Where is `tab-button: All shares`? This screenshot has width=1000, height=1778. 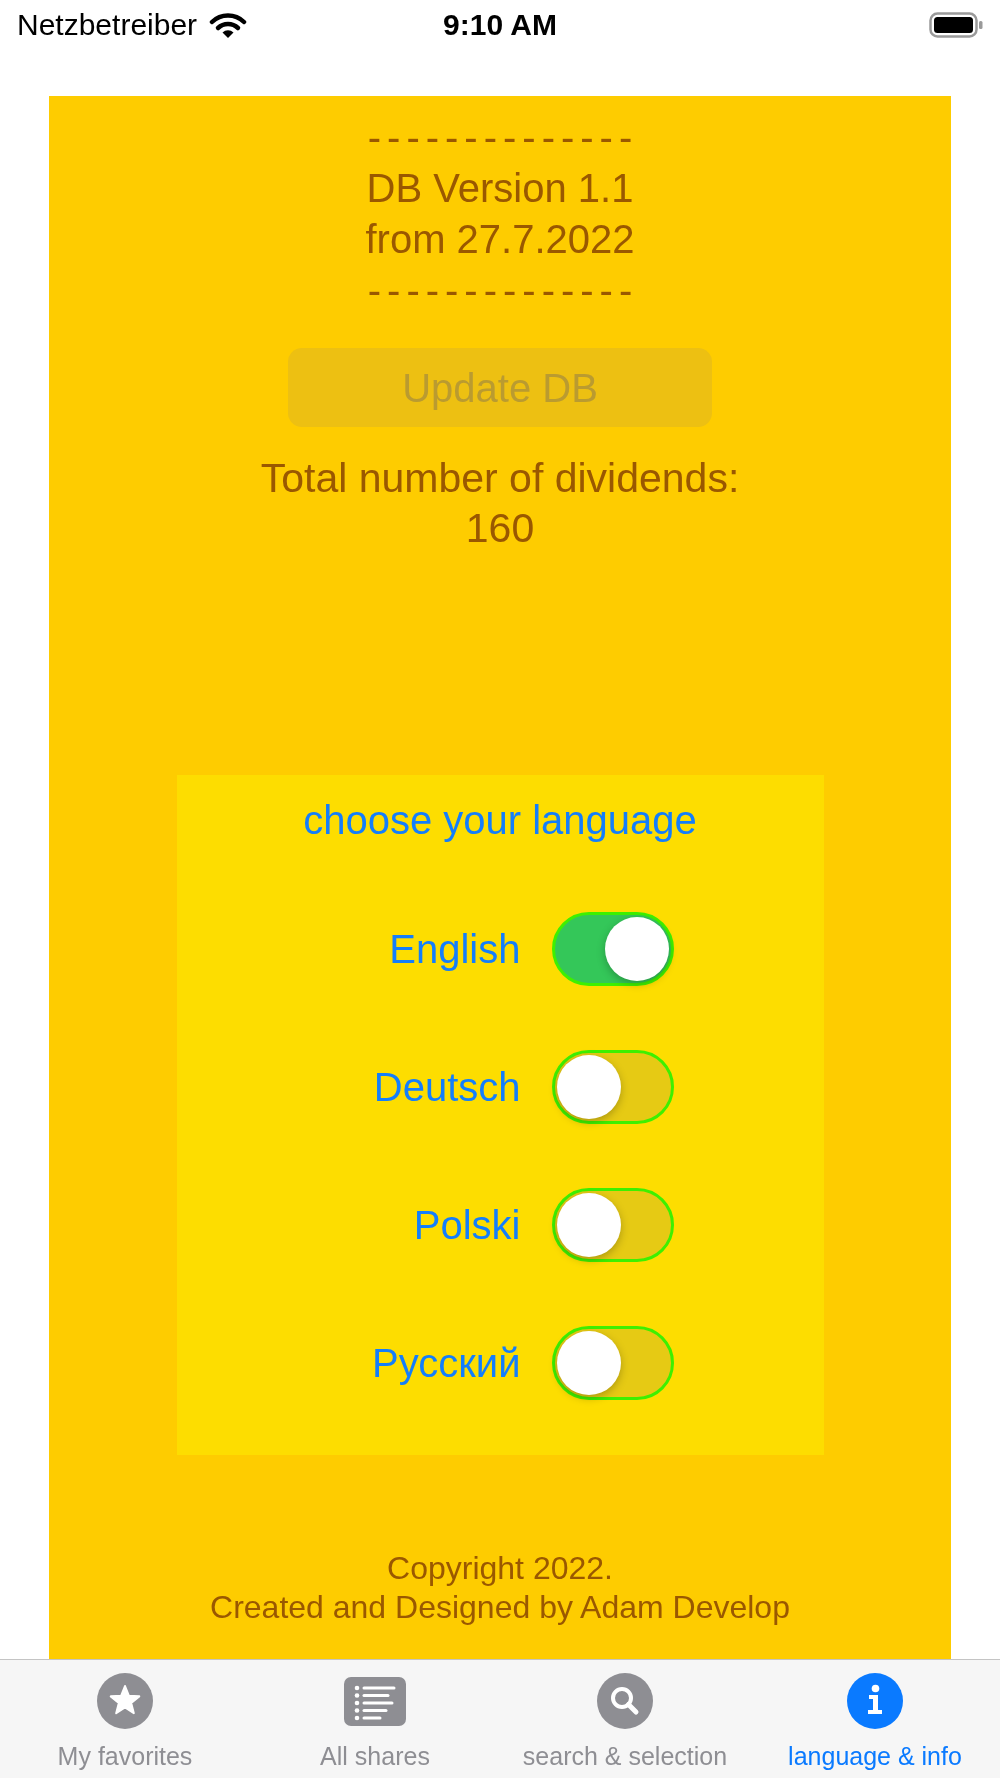 tab-button: All shares is located at coordinates (375, 1719).